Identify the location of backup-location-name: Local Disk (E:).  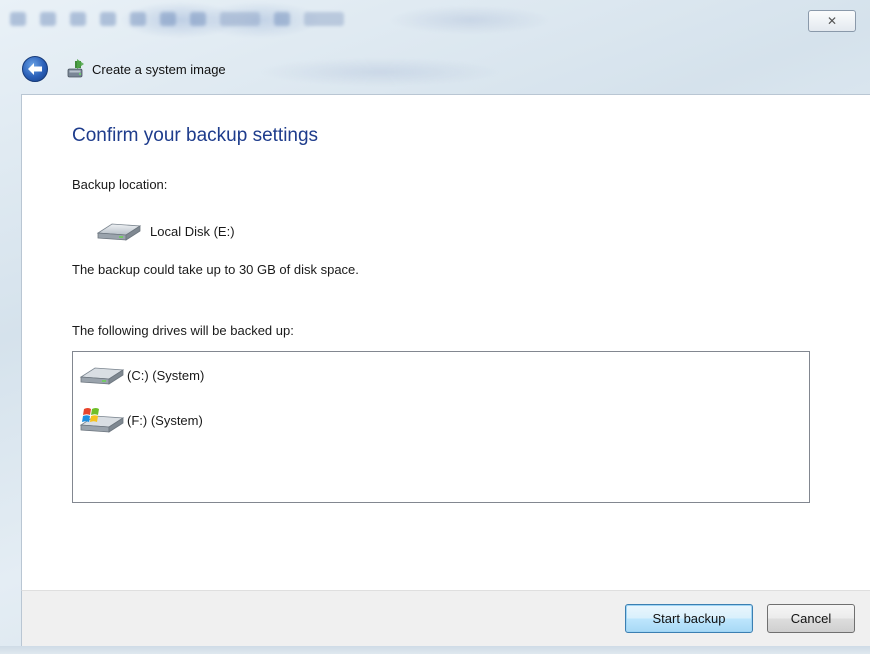
(192, 231).